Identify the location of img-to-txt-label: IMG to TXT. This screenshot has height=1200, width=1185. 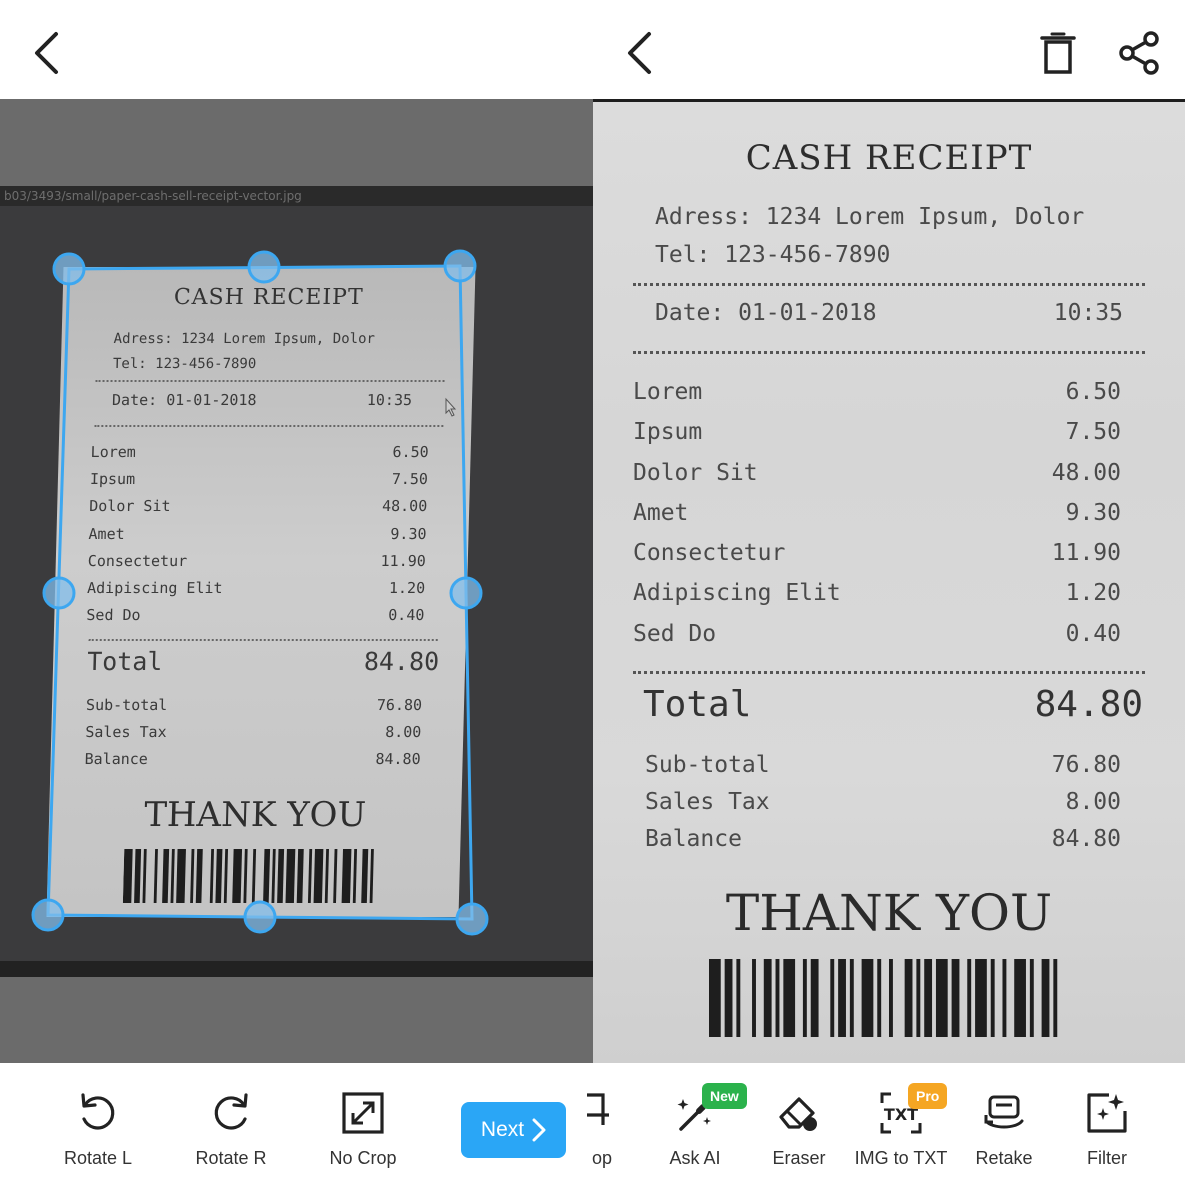
(901, 1158).